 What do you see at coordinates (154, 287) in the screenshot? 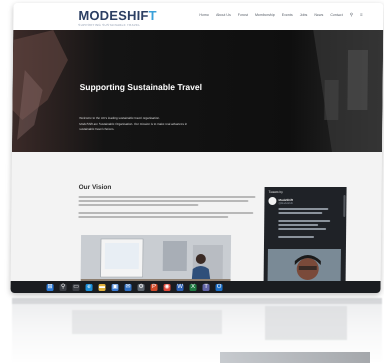
I see `powerpoint-icon: P` at bounding box center [154, 287].